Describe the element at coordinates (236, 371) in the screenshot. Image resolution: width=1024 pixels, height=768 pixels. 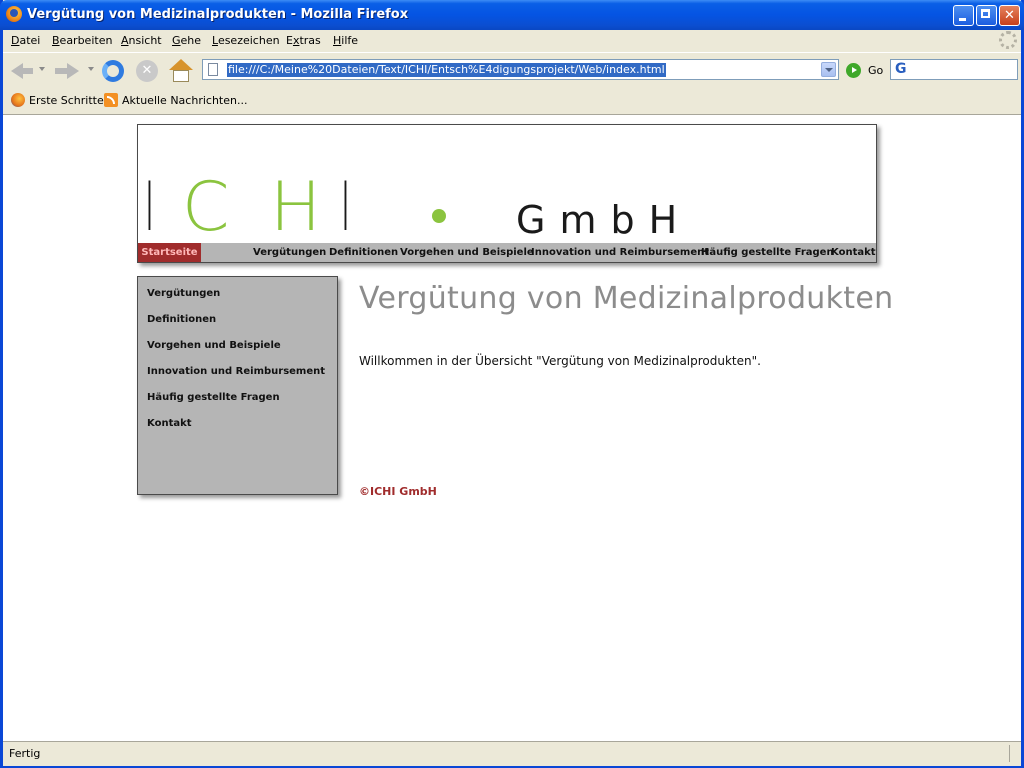
I see `sidebar-item-innovation: Innovation und Reimbursement` at that location.